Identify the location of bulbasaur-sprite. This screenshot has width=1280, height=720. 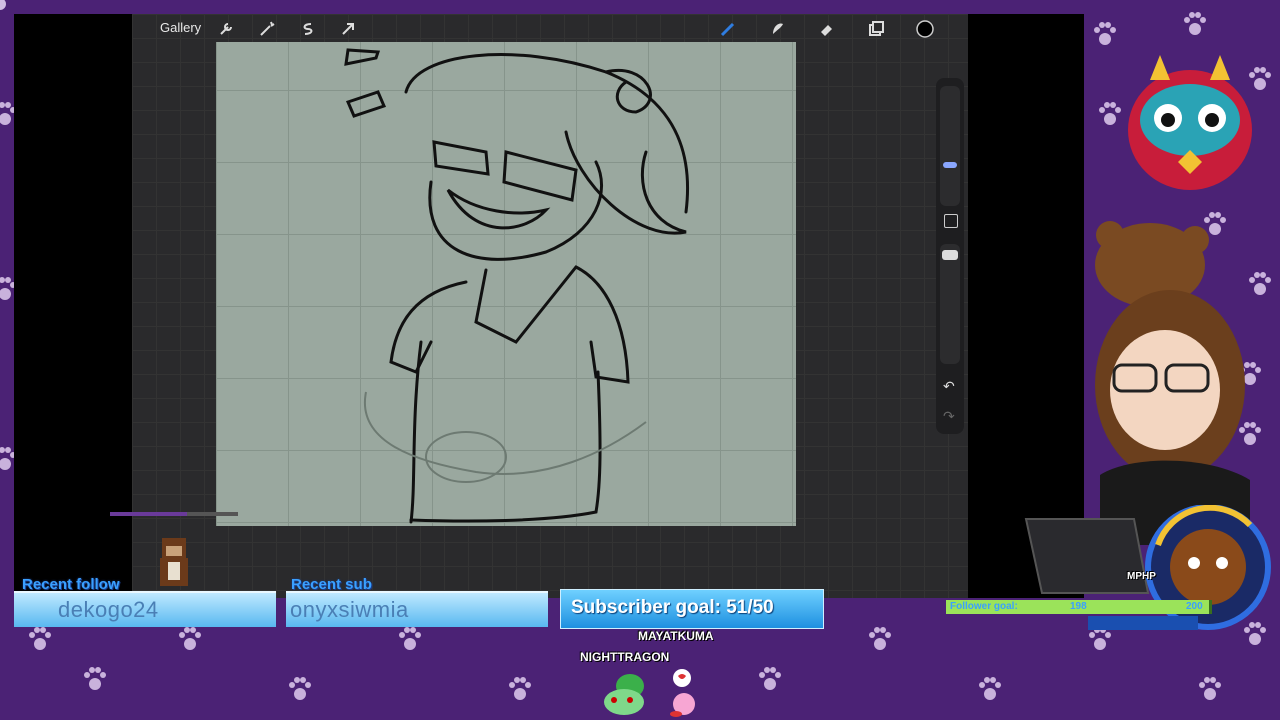
(624, 694).